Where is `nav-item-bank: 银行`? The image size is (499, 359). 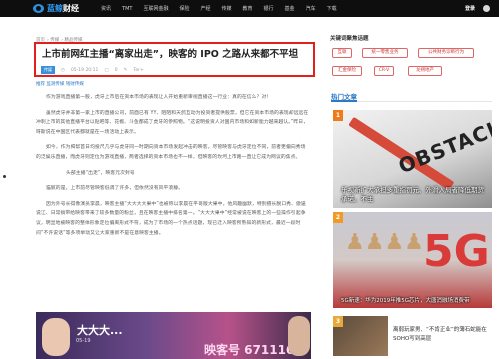
nav-item-bank: 银行 is located at coordinates (269, 8).